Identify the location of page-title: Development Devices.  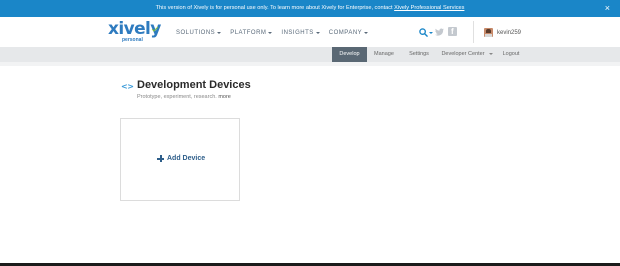
(194, 85).